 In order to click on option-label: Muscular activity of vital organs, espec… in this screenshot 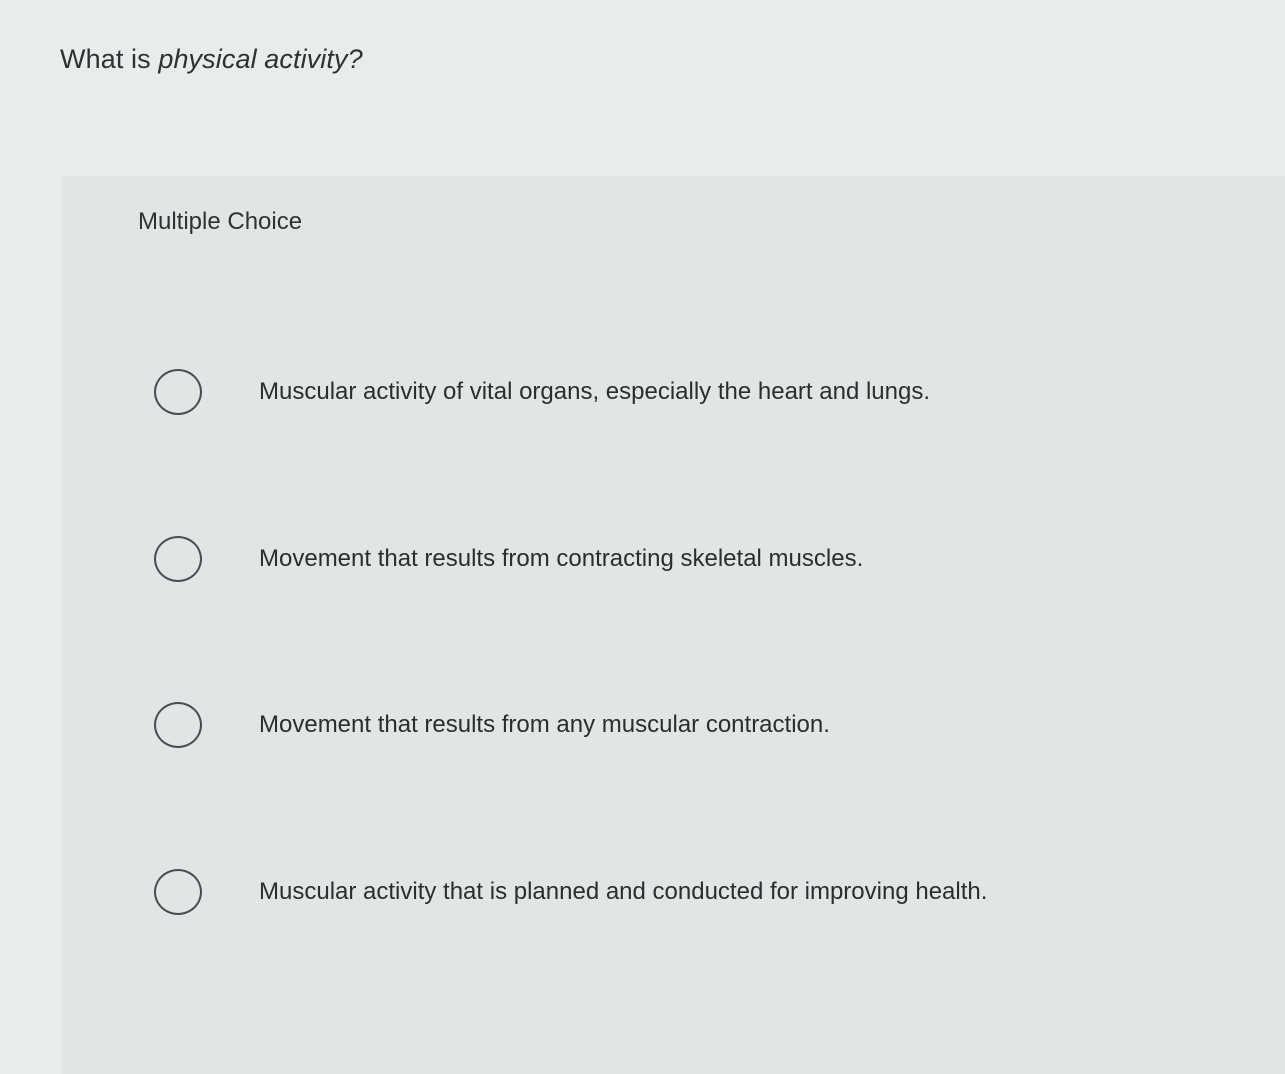, I will do `click(595, 391)`.